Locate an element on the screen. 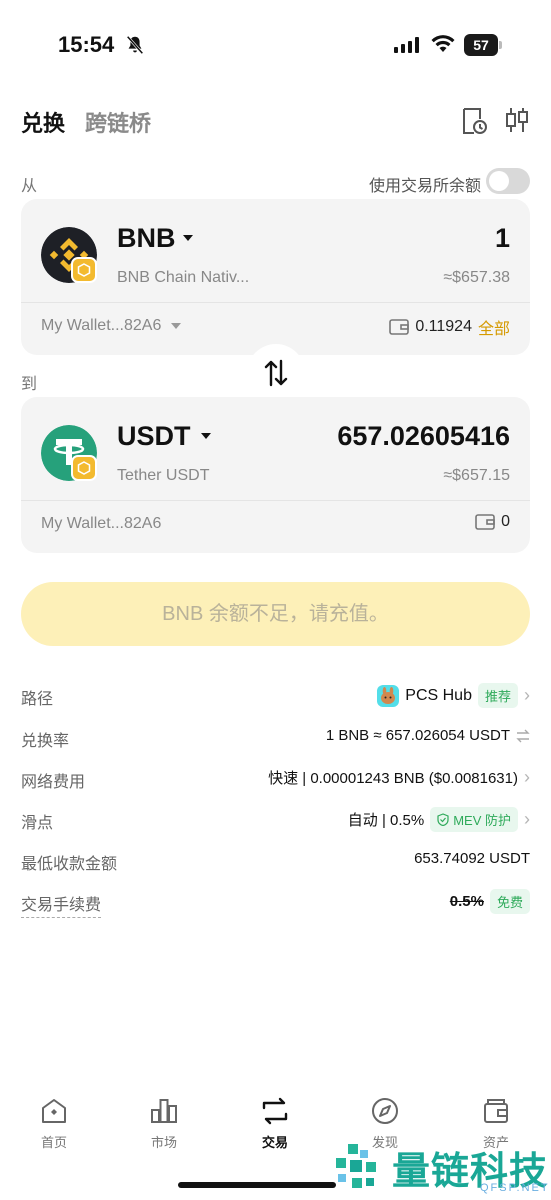 The height and width of the screenshot is (1200, 551). battery-icon: 57 is located at coordinates (484, 45).